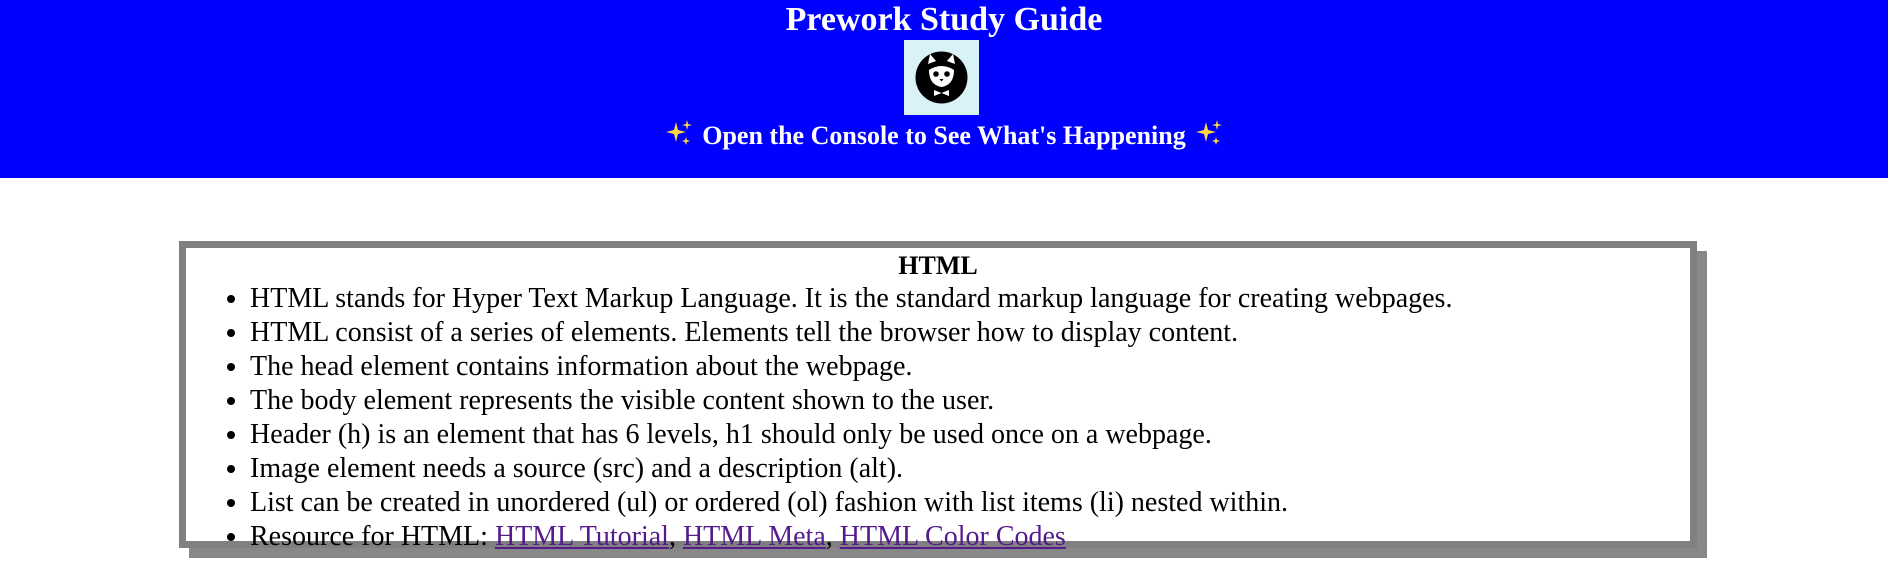  What do you see at coordinates (582, 536) in the screenshot?
I see `html-tutorial-link: HTML Tutorial` at bounding box center [582, 536].